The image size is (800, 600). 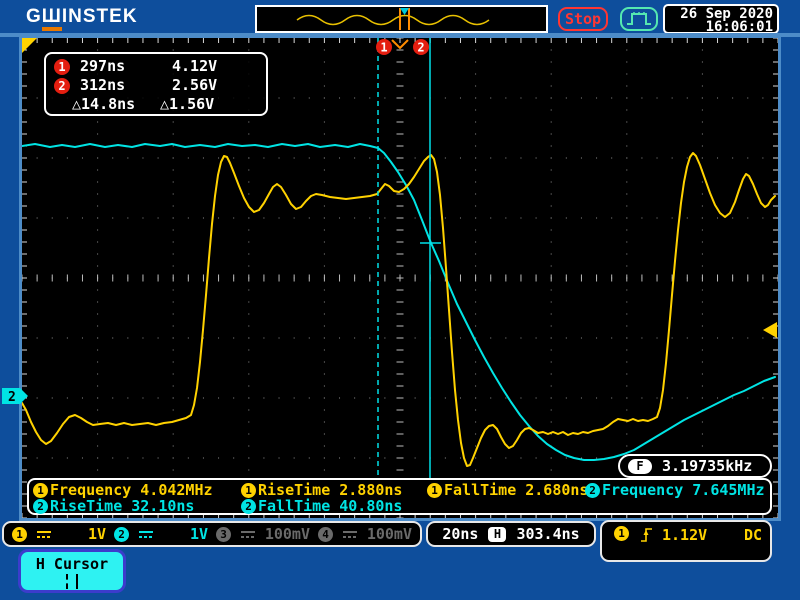 What do you see at coordinates (59, 534) in the screenshot?
I see `channel1-status: 1 1V` at bounding box center [59, 534].